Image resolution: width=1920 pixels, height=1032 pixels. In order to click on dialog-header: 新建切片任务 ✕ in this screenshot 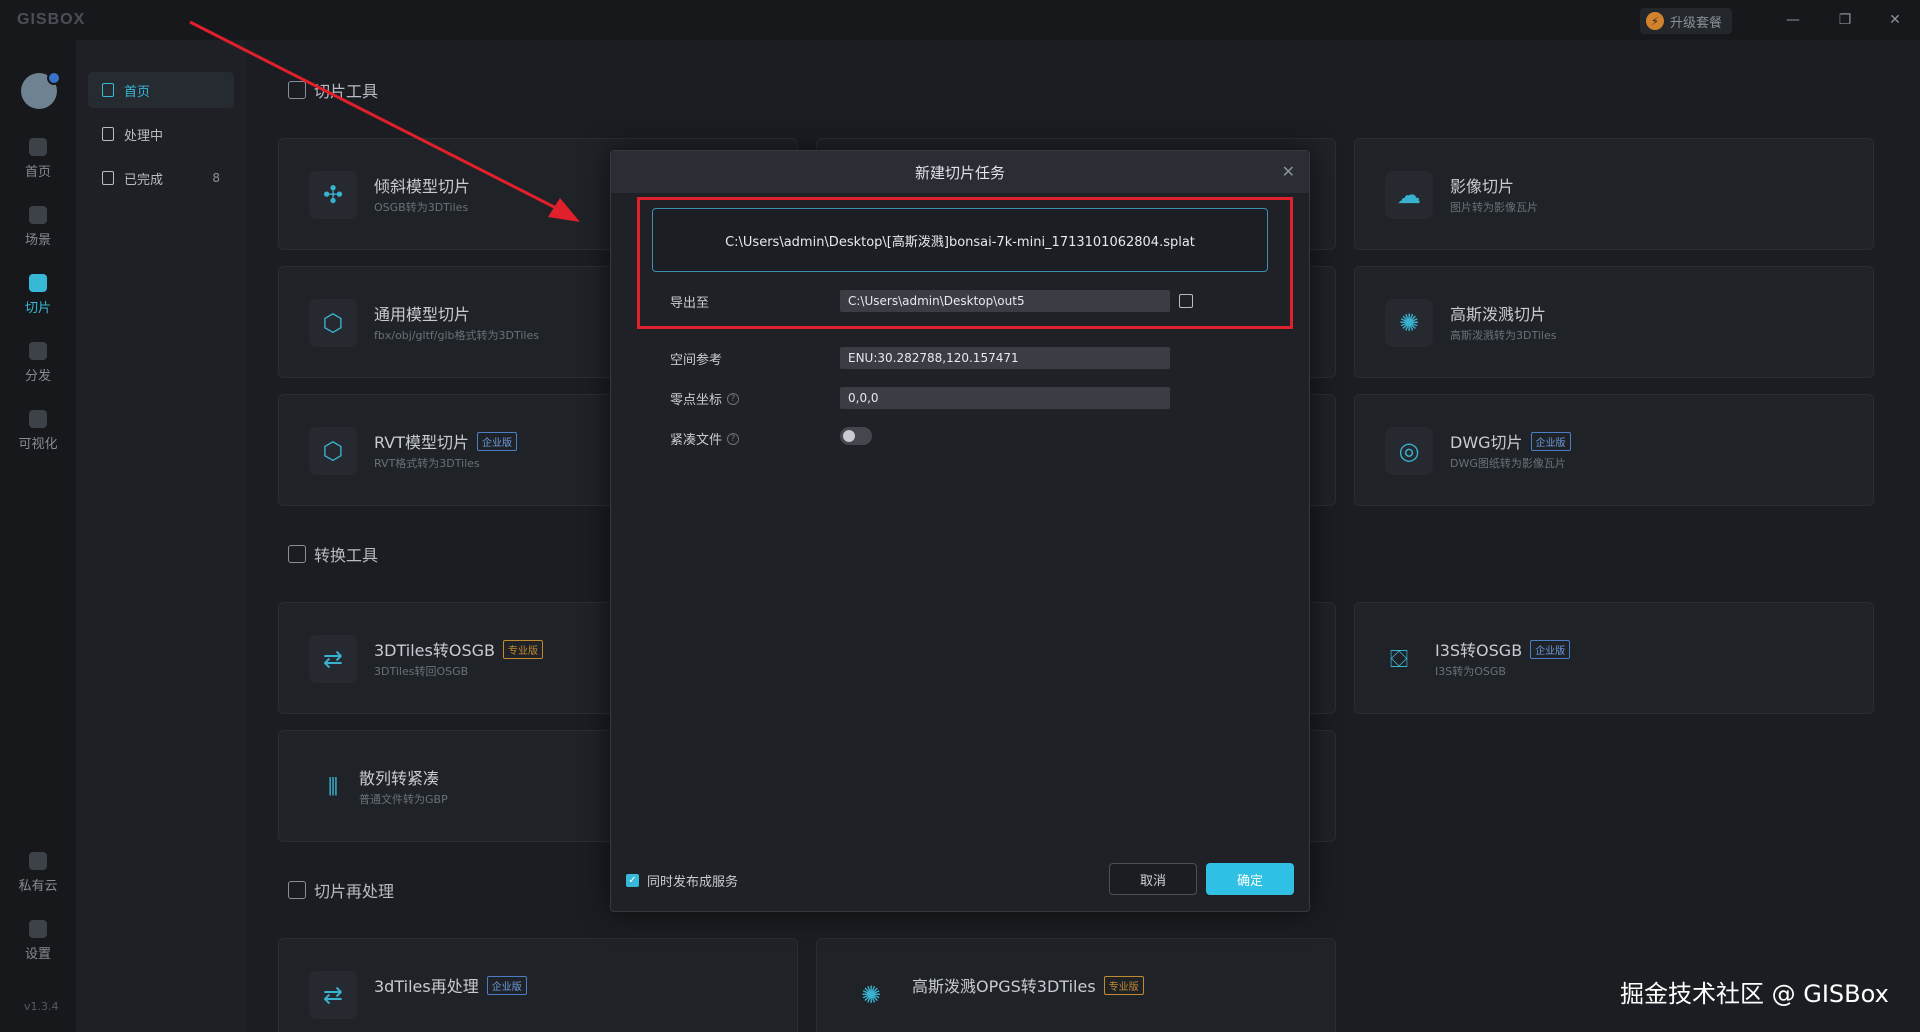, I will do `click(960, 172)`.